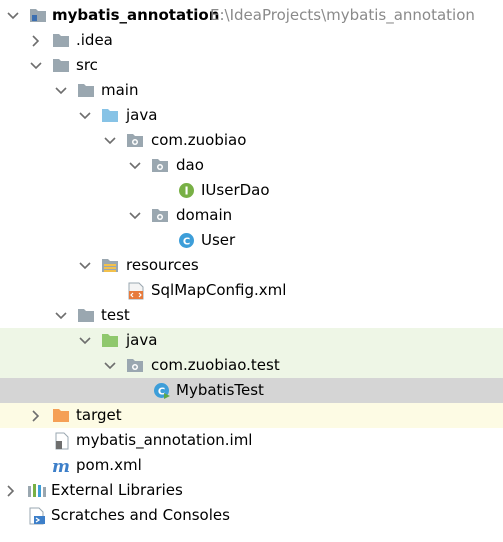  What do you see at coordinates (109, 465) in the screenshot?
I see `tree-node-label: pom.xml` at bounding box center [109, 465].